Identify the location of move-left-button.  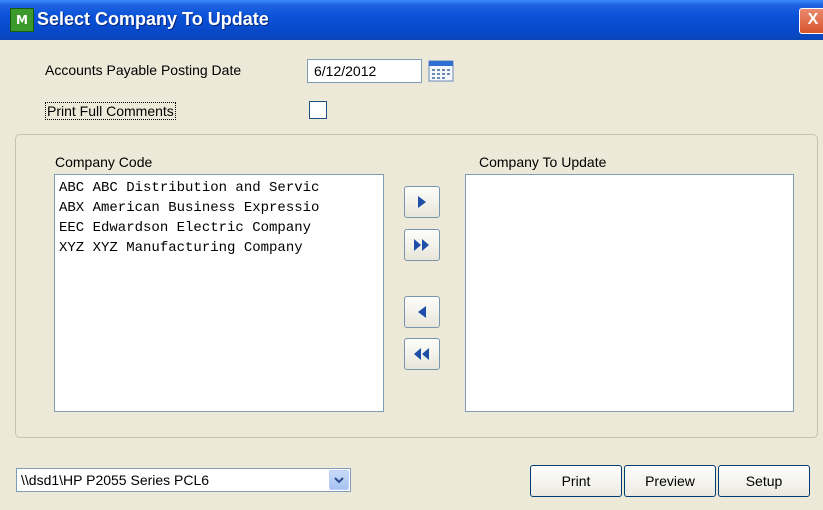
(422, 312).